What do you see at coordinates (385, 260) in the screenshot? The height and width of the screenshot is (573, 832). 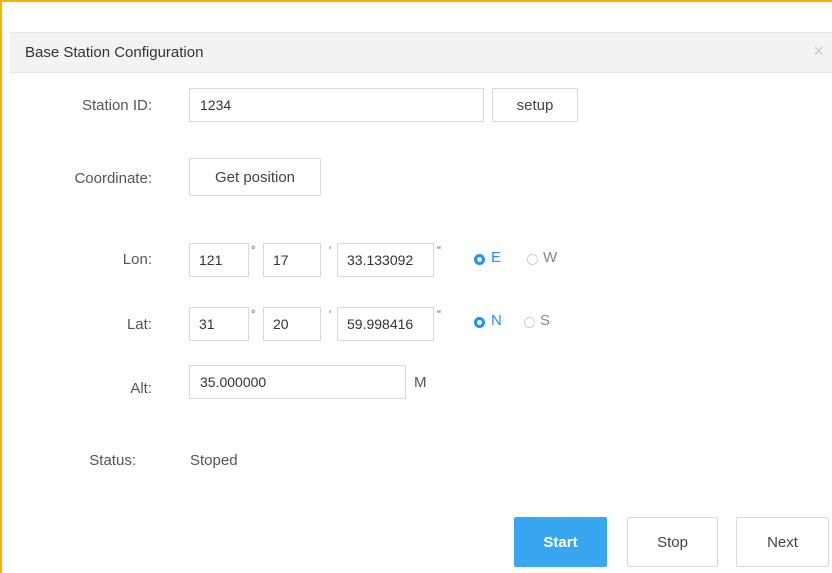 I see `lon-seconds-input` at bounding box center [385, 260].